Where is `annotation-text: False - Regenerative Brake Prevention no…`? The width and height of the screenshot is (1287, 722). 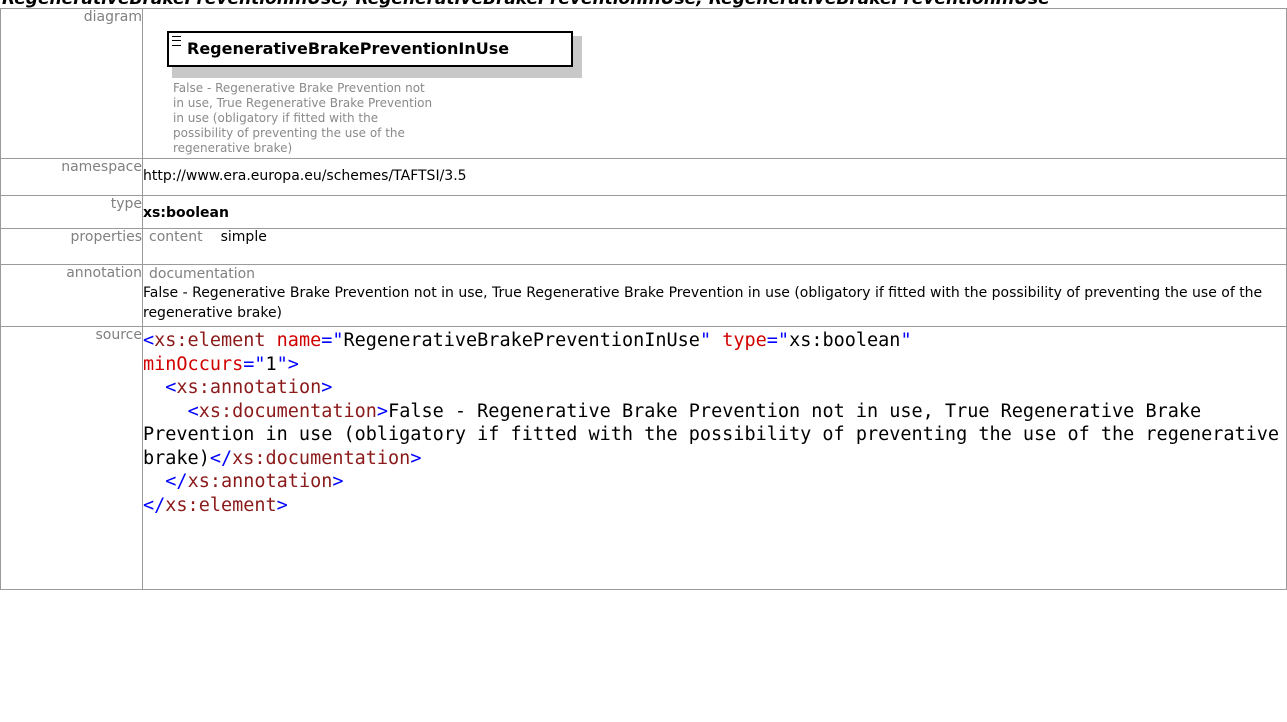
annotation-text: False - Regenerative Brake Prevention no… is located at coordinates (703, 303).